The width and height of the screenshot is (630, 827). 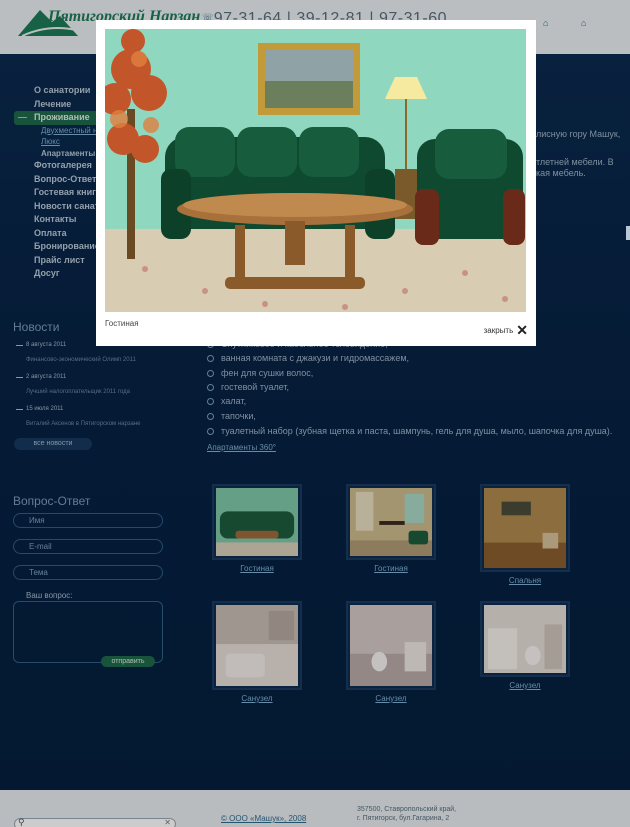 I want to click on close-icon: ✕, so click(x=522, y=330).